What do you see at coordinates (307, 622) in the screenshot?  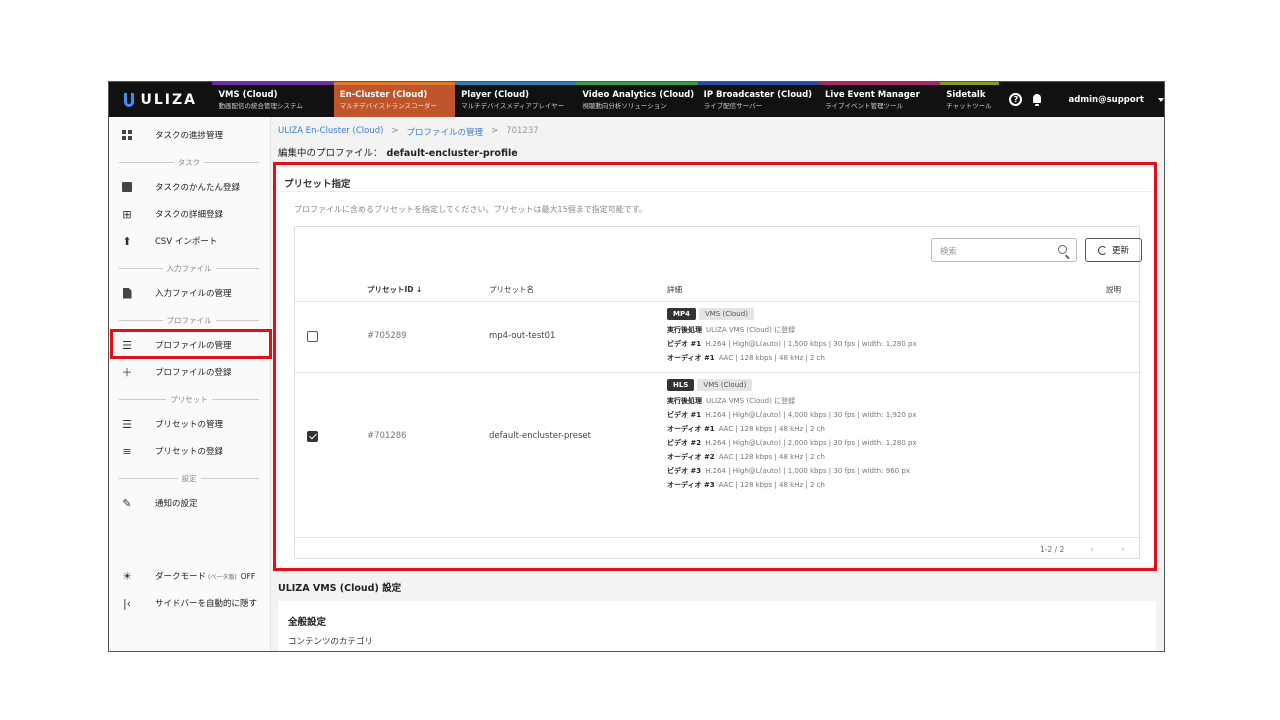 I see `general-settings-title: 全般設定` at bounding box center [307, 622].